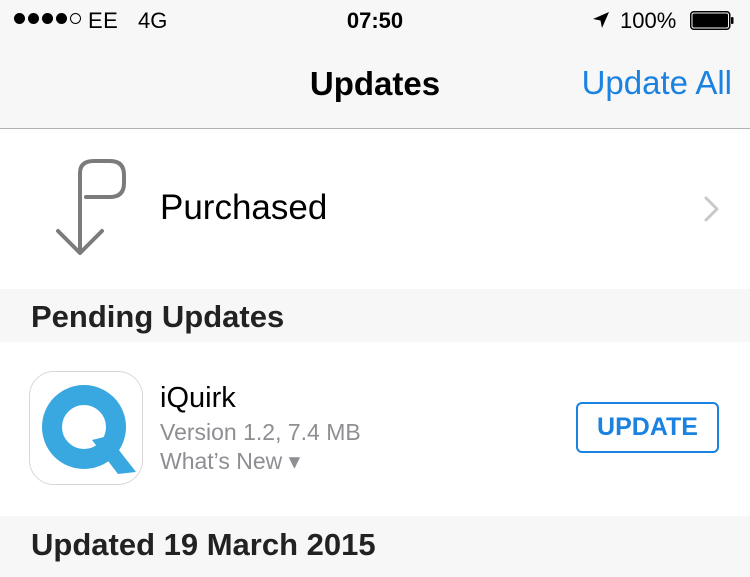 This screenshot has height=577, width=750. Describe the element at coordinates (198, 398) in the screenshot. I see `app-name: iQuirk` at that location.